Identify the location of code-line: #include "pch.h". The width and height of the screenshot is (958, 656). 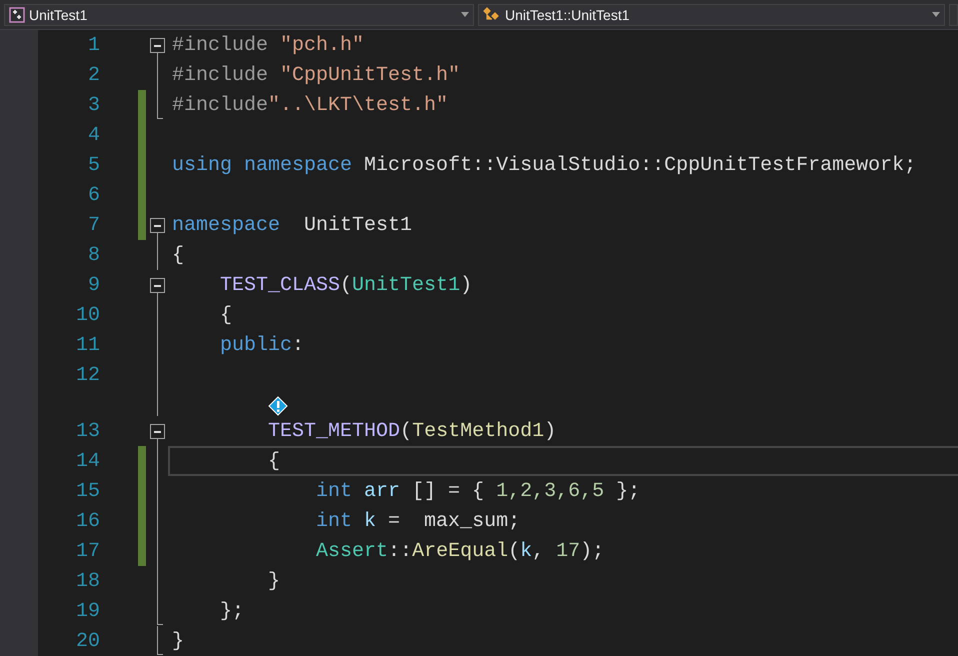
(268, 45).